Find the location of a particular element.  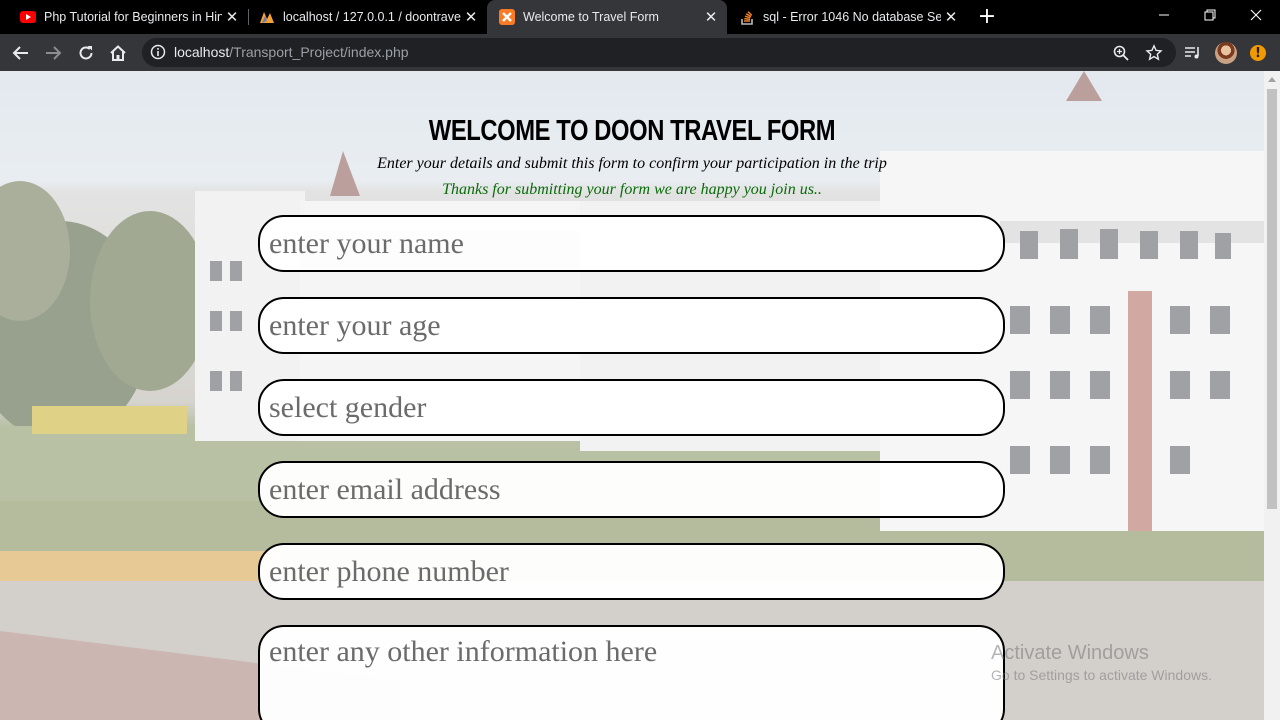

stackoverflow-icon is located at coordinates (747, 17).